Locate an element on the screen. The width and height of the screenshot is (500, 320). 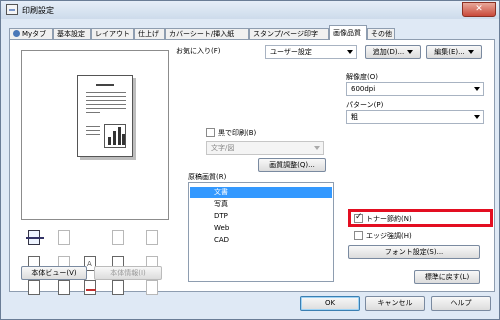
list-item: DTP is located at coordinates (261, 216).